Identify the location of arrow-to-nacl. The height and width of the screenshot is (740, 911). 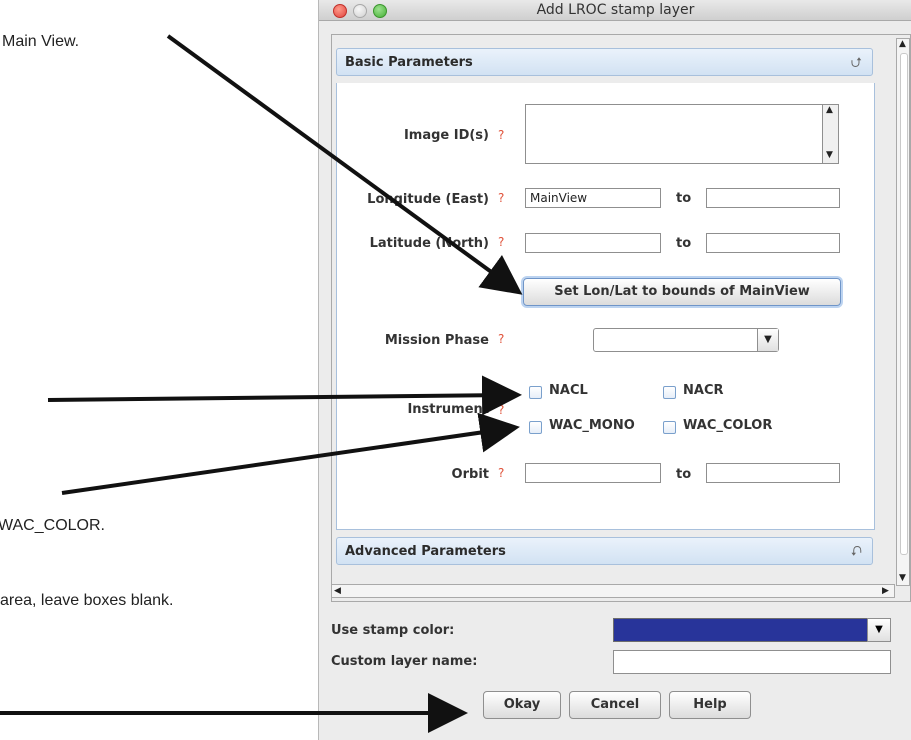
(284, 395).